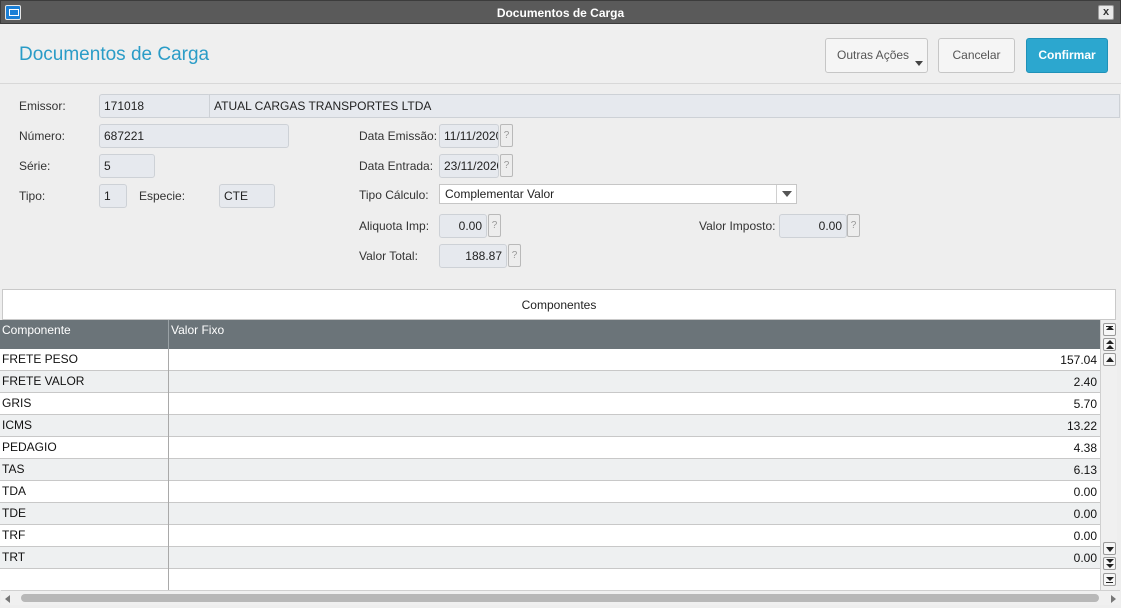 The width and height of the screenshot is (1121, 608). I want to click on aliquota-imp-field: 0.00, so click(463, 226).